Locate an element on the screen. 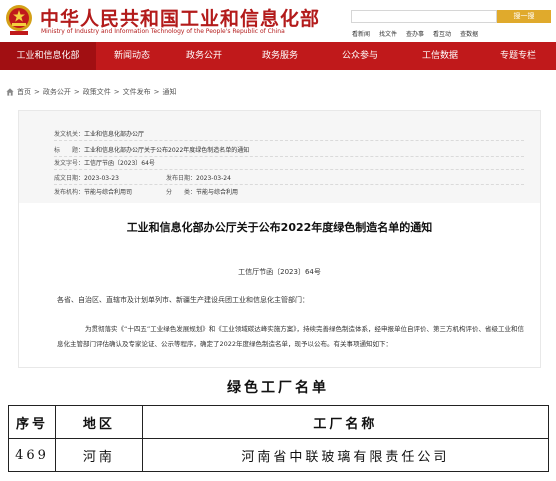 This screenshot has height=481, width=556. cell-factory-name: 河南省中联玻璃有限责任公司 is located at coordinates (345, 455).